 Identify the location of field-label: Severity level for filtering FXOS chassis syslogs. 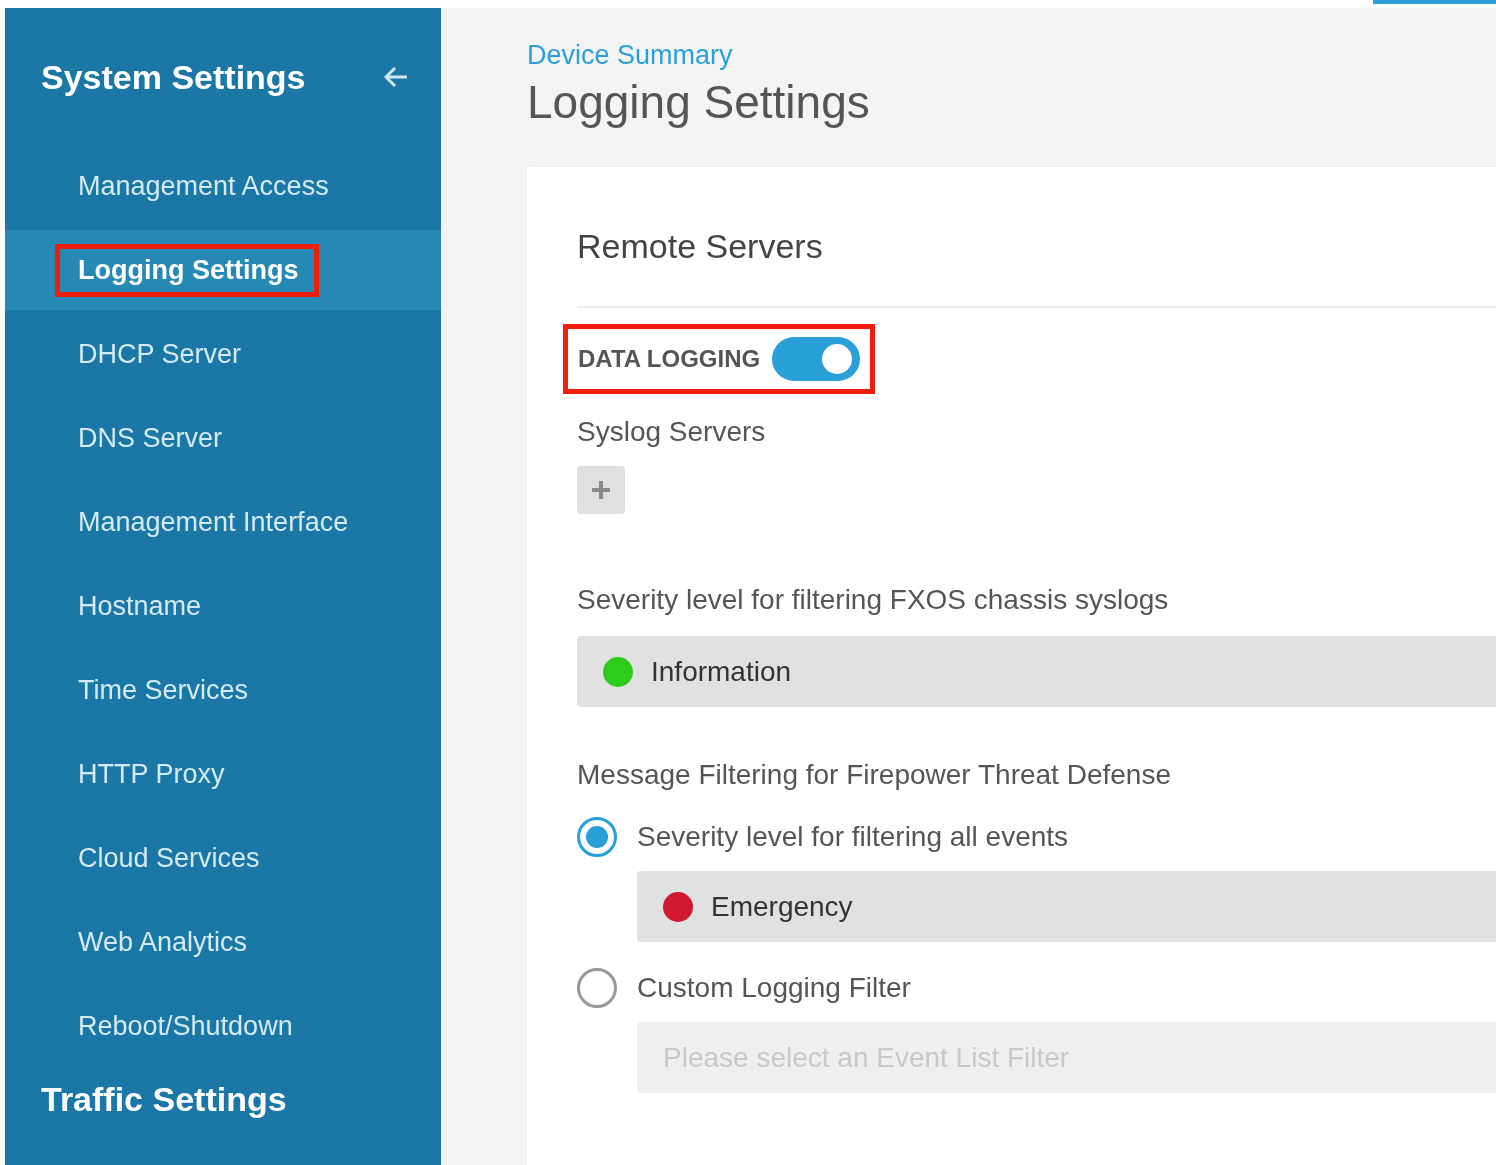
(873, 600).